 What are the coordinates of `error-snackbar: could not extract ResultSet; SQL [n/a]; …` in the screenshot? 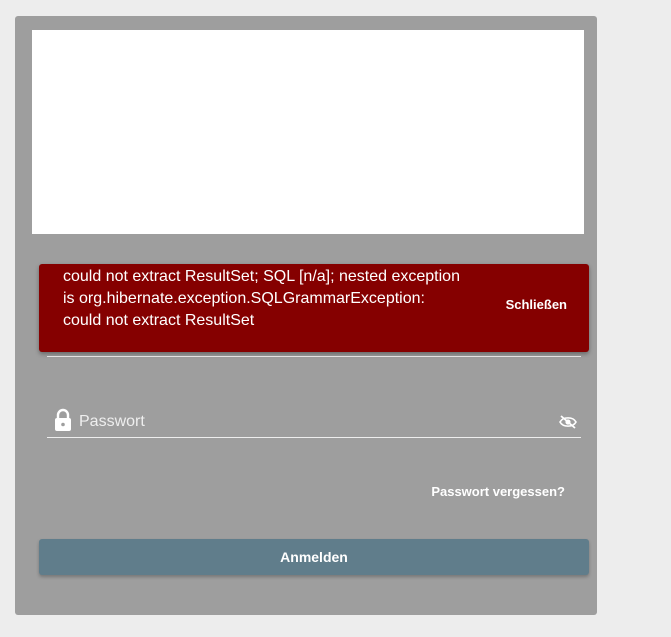 It's located at (314, 308).